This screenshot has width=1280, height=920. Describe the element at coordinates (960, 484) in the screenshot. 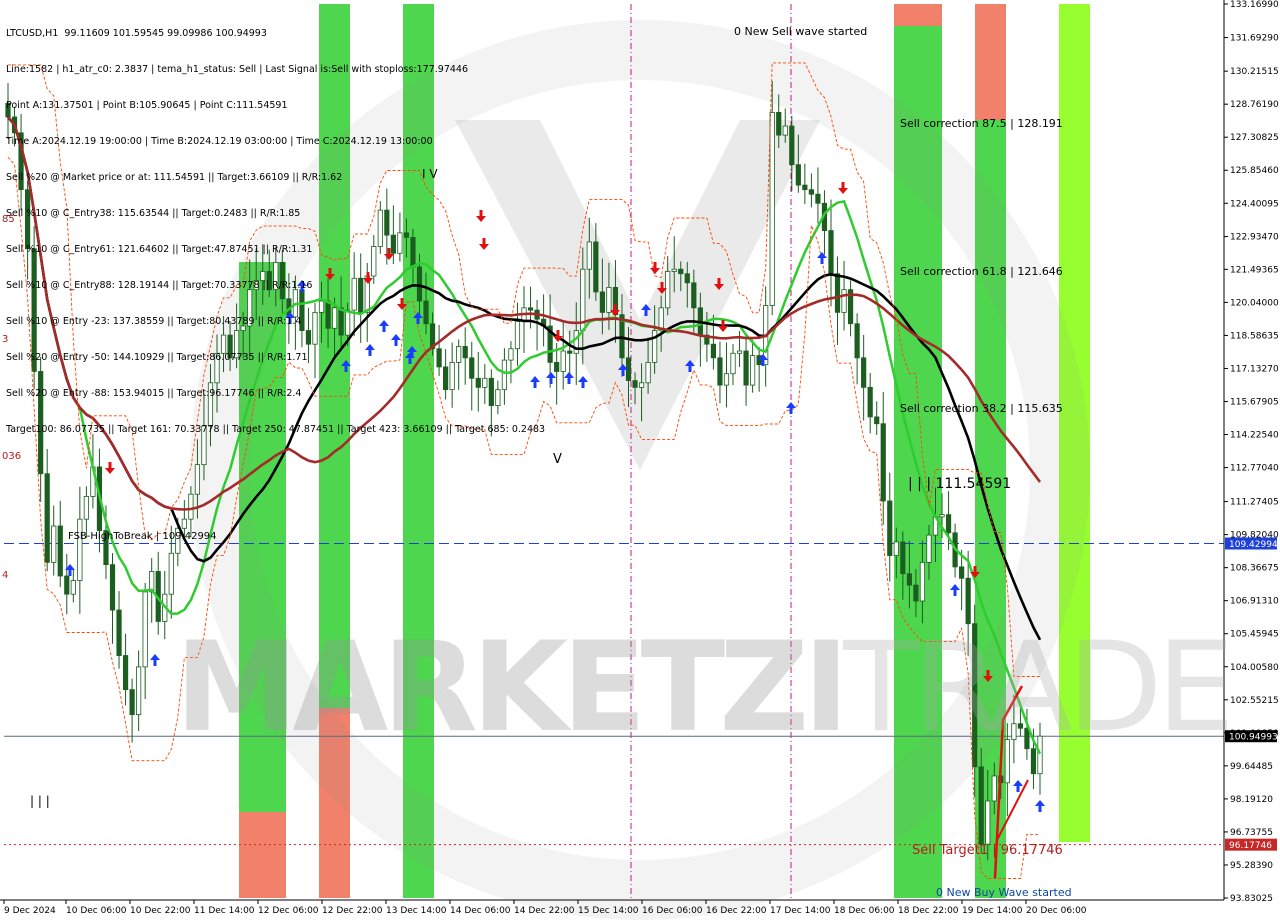

I see `point-c-level-label: | | | 111.54591` at that location.